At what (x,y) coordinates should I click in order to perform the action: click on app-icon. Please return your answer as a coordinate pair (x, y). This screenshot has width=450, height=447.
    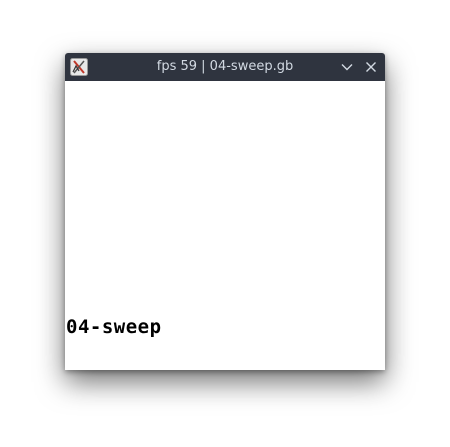
    Looking at the image, I should click on (79, 67).